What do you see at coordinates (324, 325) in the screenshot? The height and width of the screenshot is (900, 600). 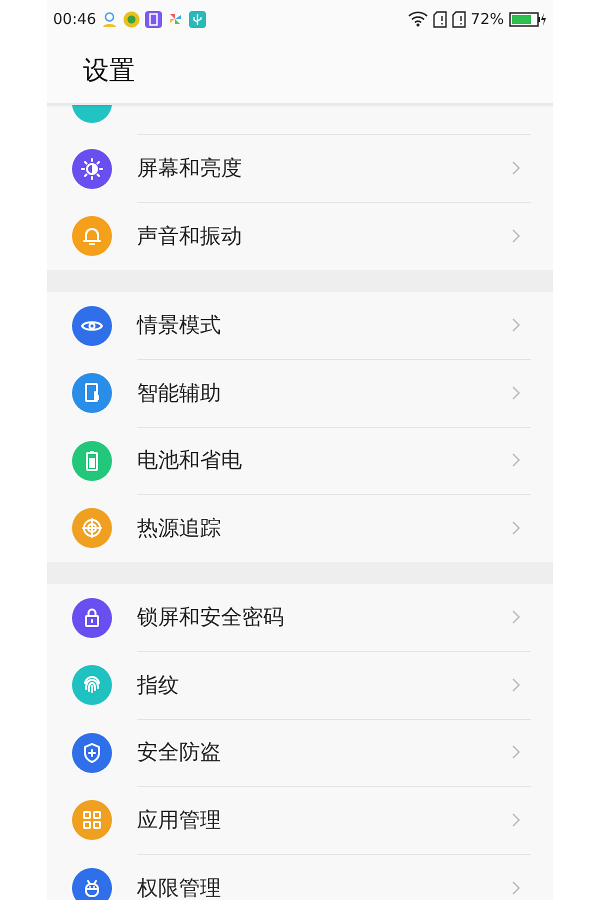 I see `setting-label: 情景模式` at bounding box center [324, 325].